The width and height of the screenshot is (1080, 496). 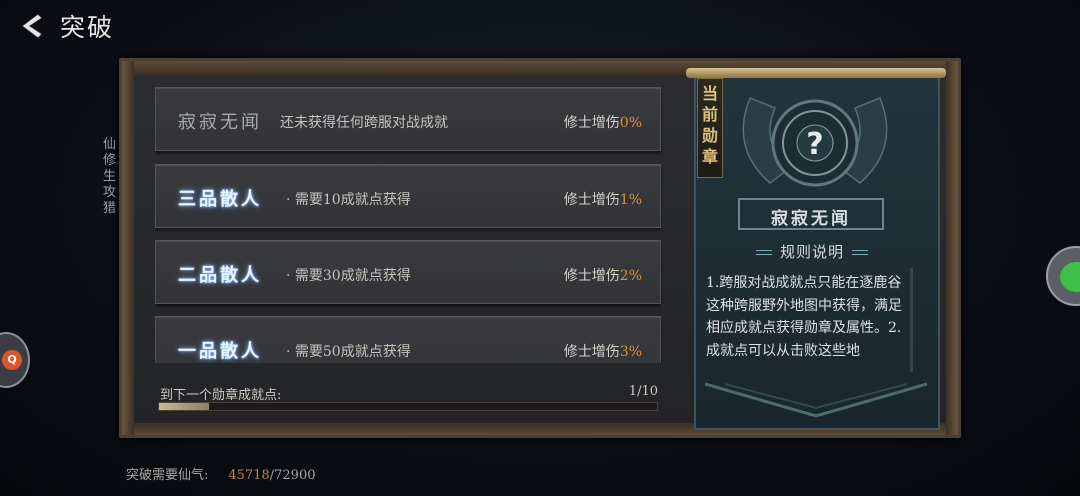 I want to click on page-title: 突破, so click(x=87, y=27).